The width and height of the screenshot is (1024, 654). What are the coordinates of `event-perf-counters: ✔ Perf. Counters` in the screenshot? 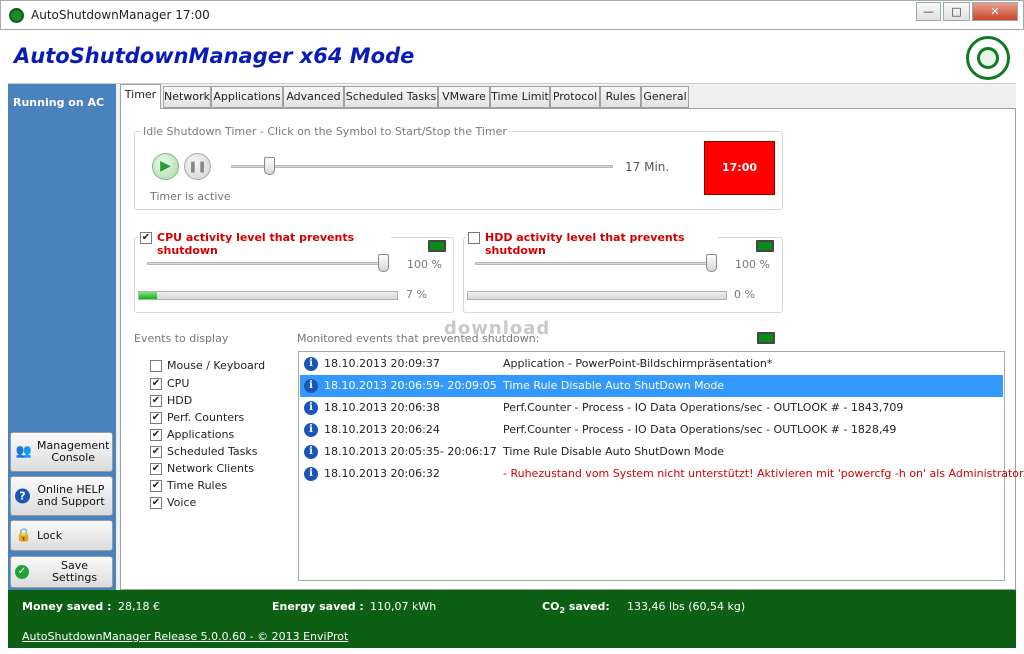 It's located at (220, 418).